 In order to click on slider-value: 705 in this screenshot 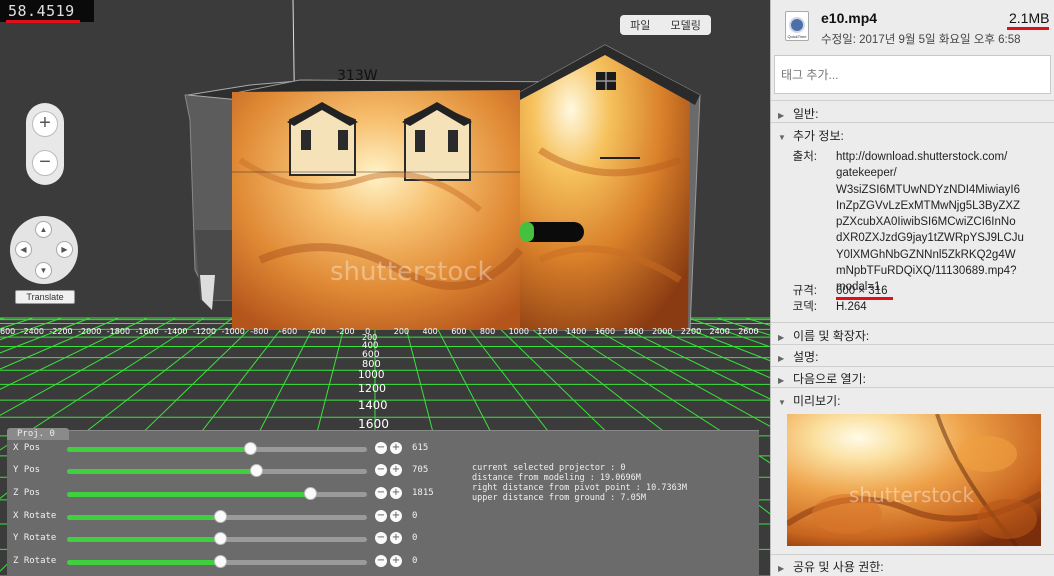, I will do `click(420, 470)`.